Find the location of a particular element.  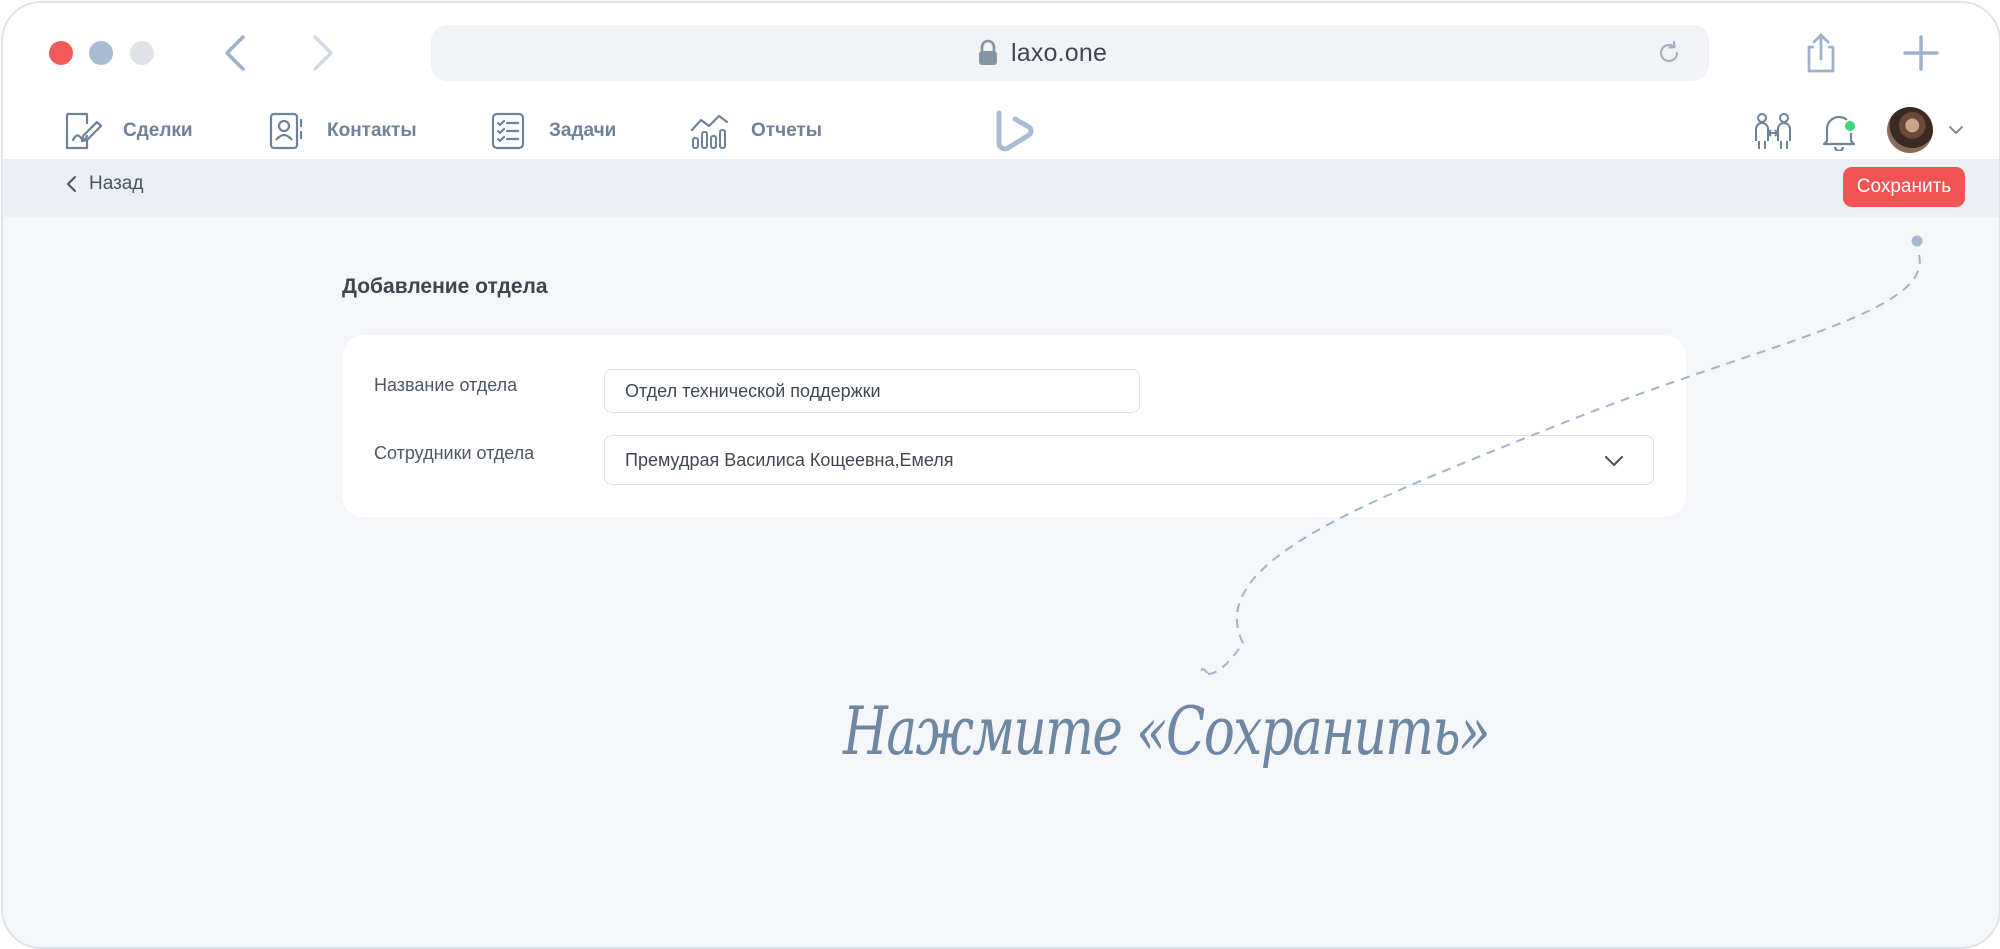

nav-label: Отчеты is located at coordinates (786, 130).